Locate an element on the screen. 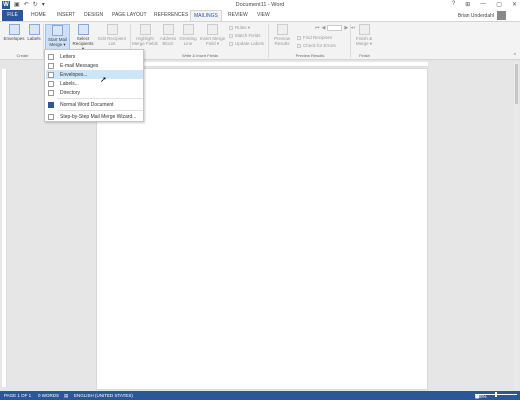 The image size is (520, 400). labels-button: Labels is located at coordinates (34, 32).